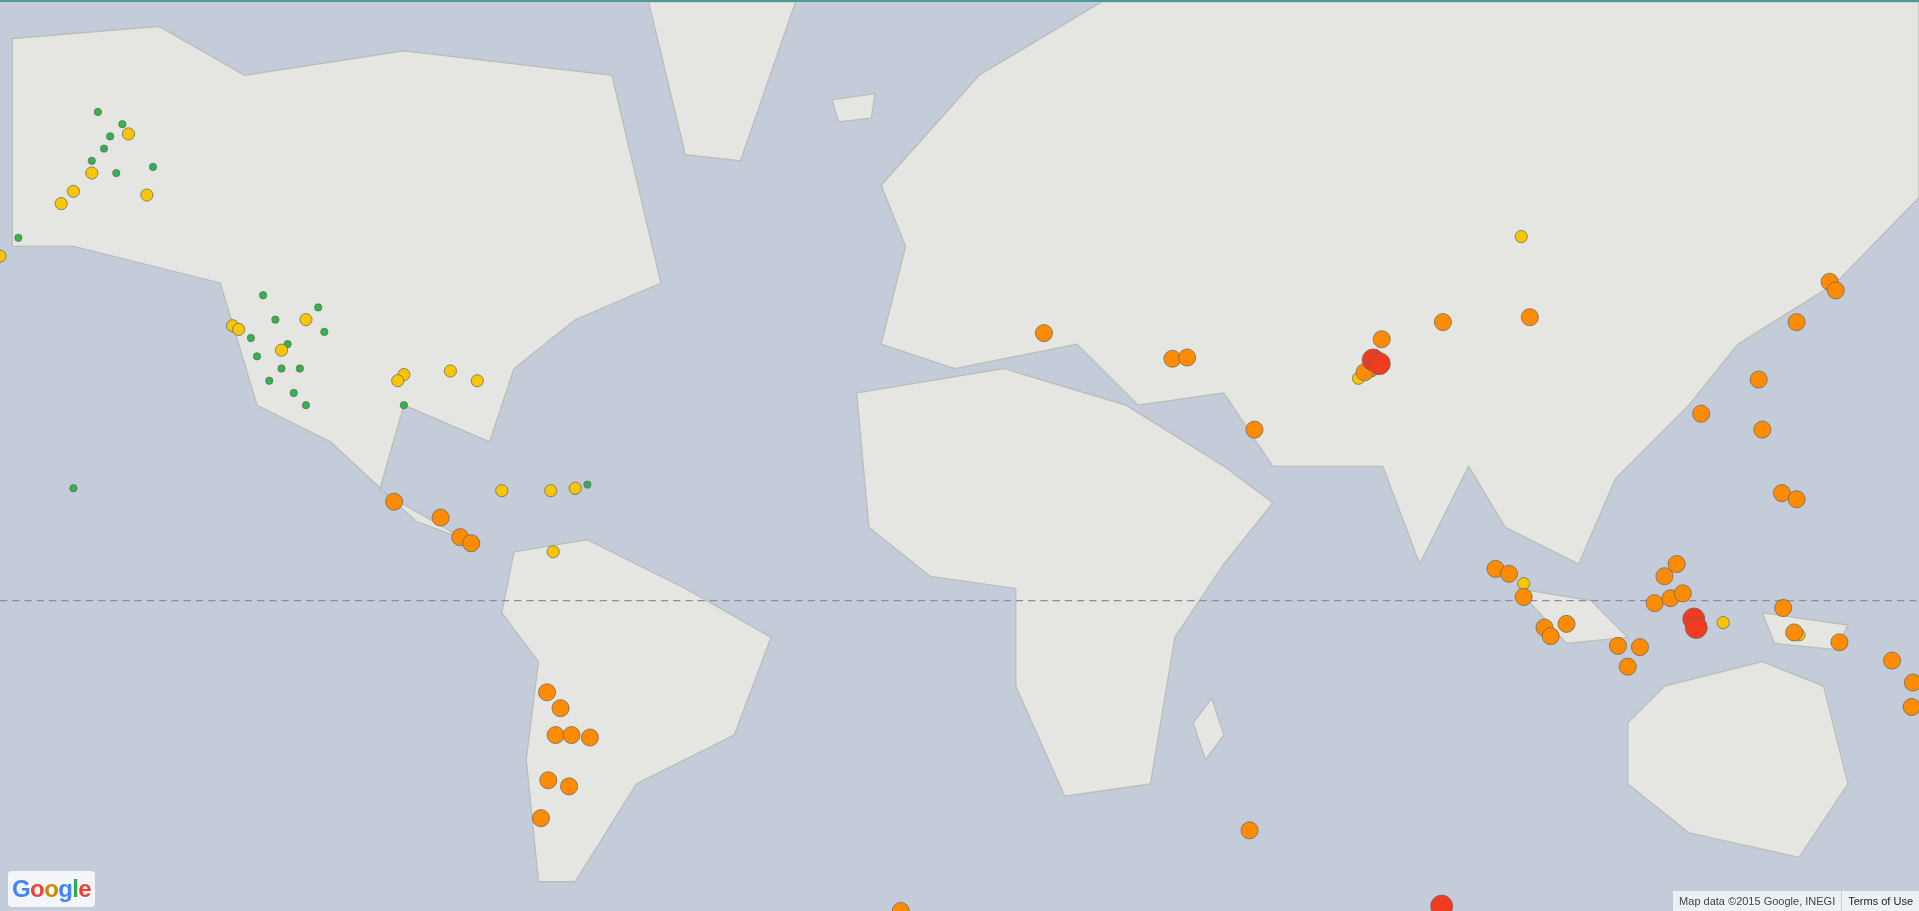 The image size is (1919, 911). What do you see at coordinates (1757, 900) in the screenshot?
I see `map-attribution: Map data ©2015 Google, INEGI` at bounding box center [1757, 900].